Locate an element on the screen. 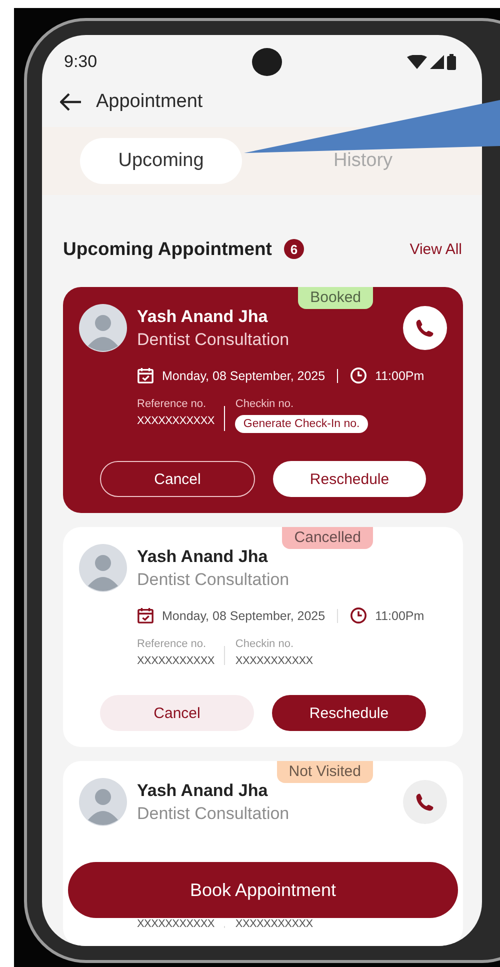  status-badge: Booked is located at coordinates (335, 298).